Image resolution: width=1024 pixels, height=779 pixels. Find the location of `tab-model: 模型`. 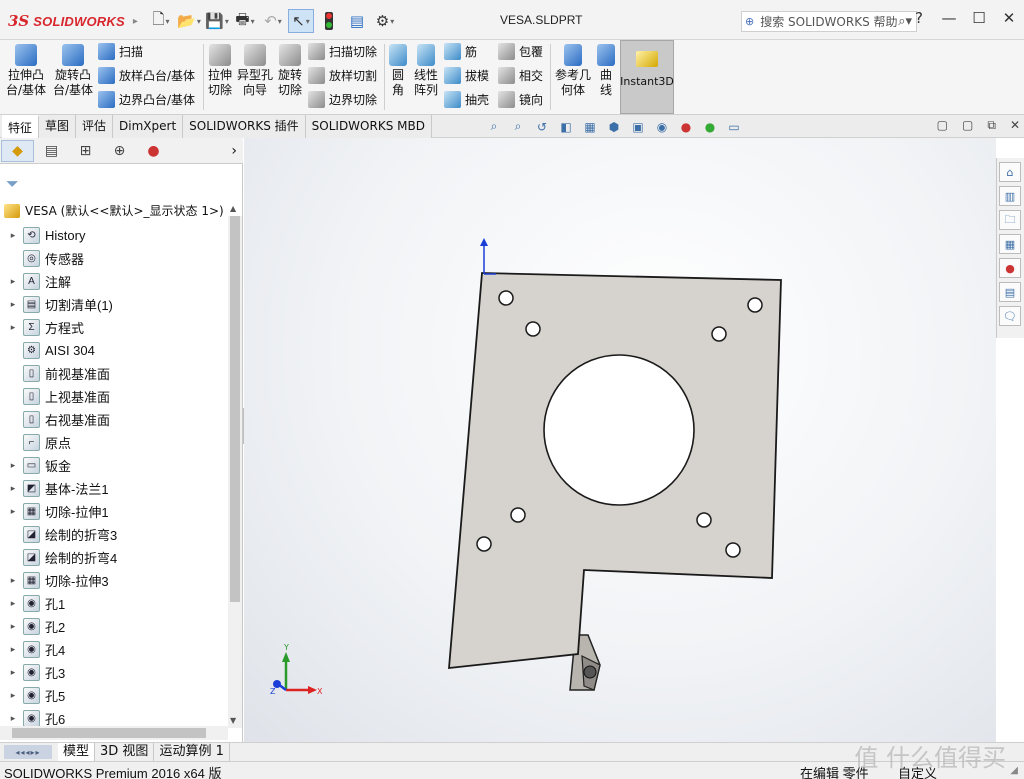

tab-model: 模型 is located at coordinates (77, 752).